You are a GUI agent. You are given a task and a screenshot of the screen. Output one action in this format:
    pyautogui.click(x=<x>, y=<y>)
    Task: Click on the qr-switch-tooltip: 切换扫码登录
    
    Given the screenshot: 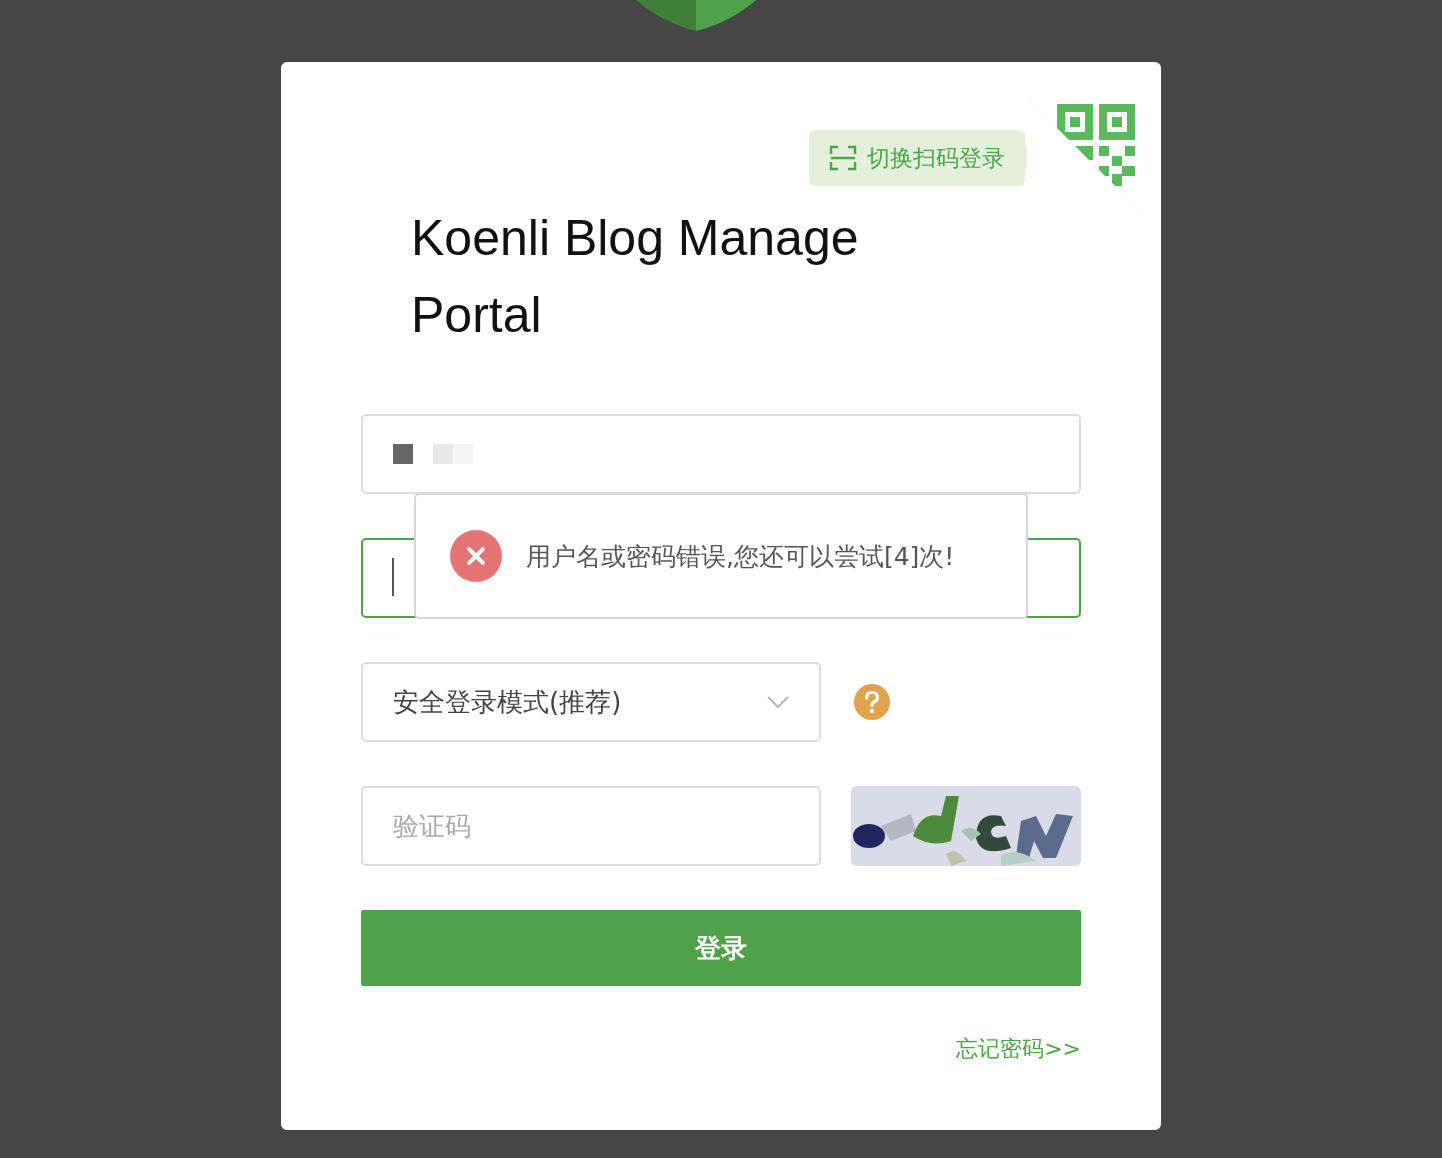 What is the action you would take?
    pyautogui.click(x=917, y=158)
    